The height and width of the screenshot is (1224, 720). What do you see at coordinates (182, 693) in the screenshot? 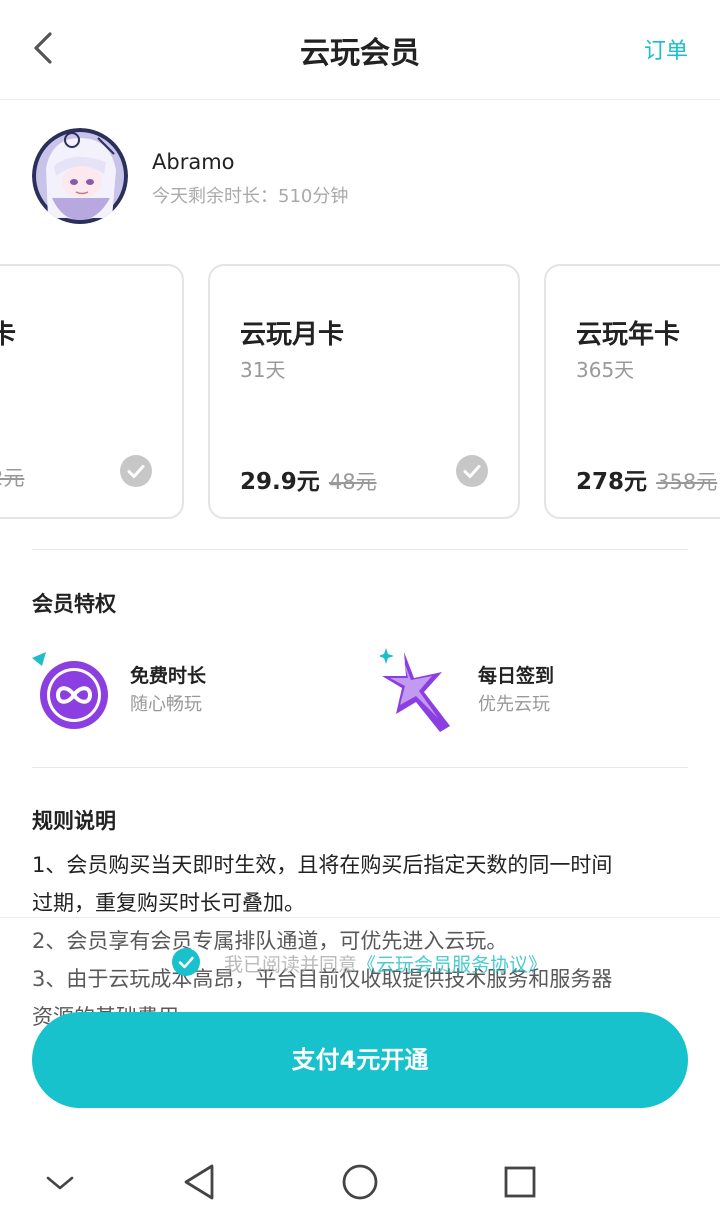
I see `privilege-free-time: 免费时长 随心畅玩` at bounding box center [182, 693].